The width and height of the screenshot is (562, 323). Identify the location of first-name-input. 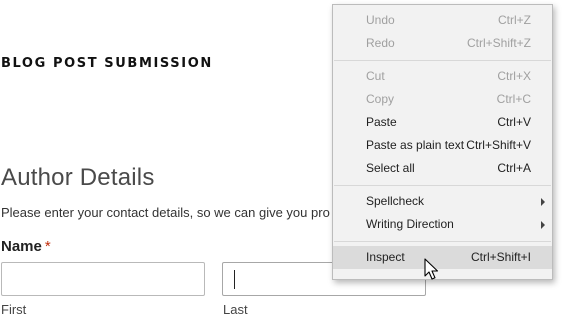
(103, 279).